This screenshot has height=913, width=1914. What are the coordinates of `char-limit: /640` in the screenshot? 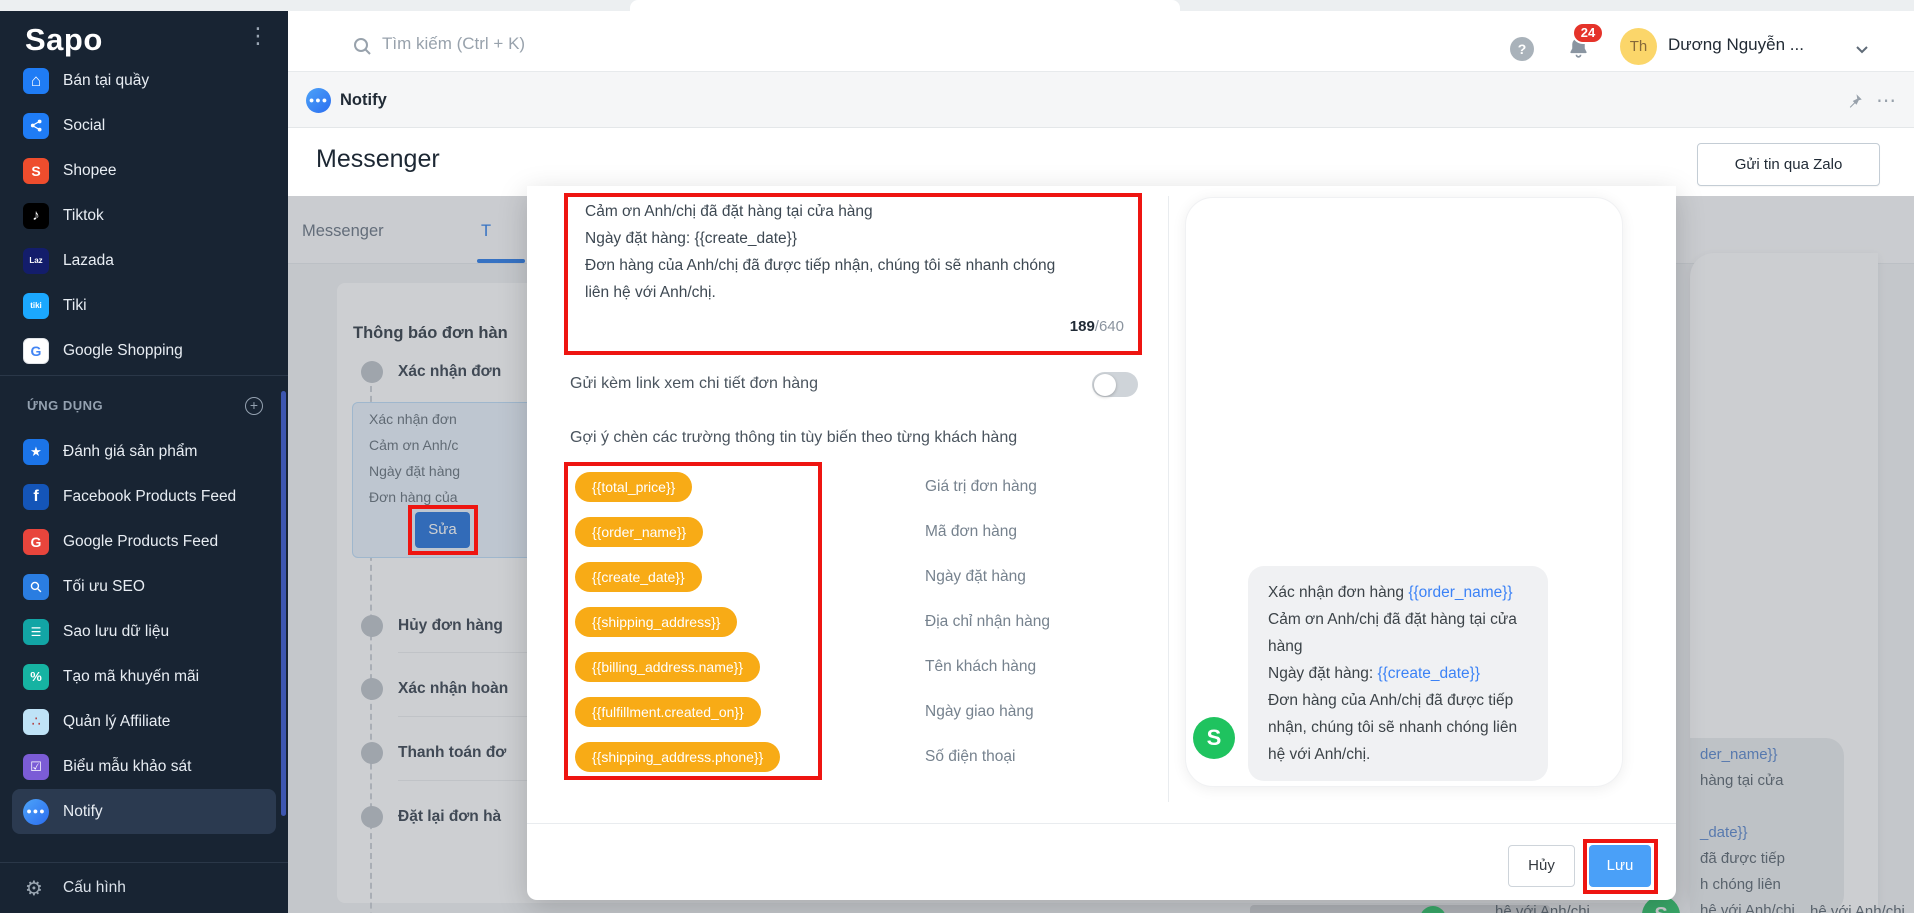 It's located at (1109, 326).